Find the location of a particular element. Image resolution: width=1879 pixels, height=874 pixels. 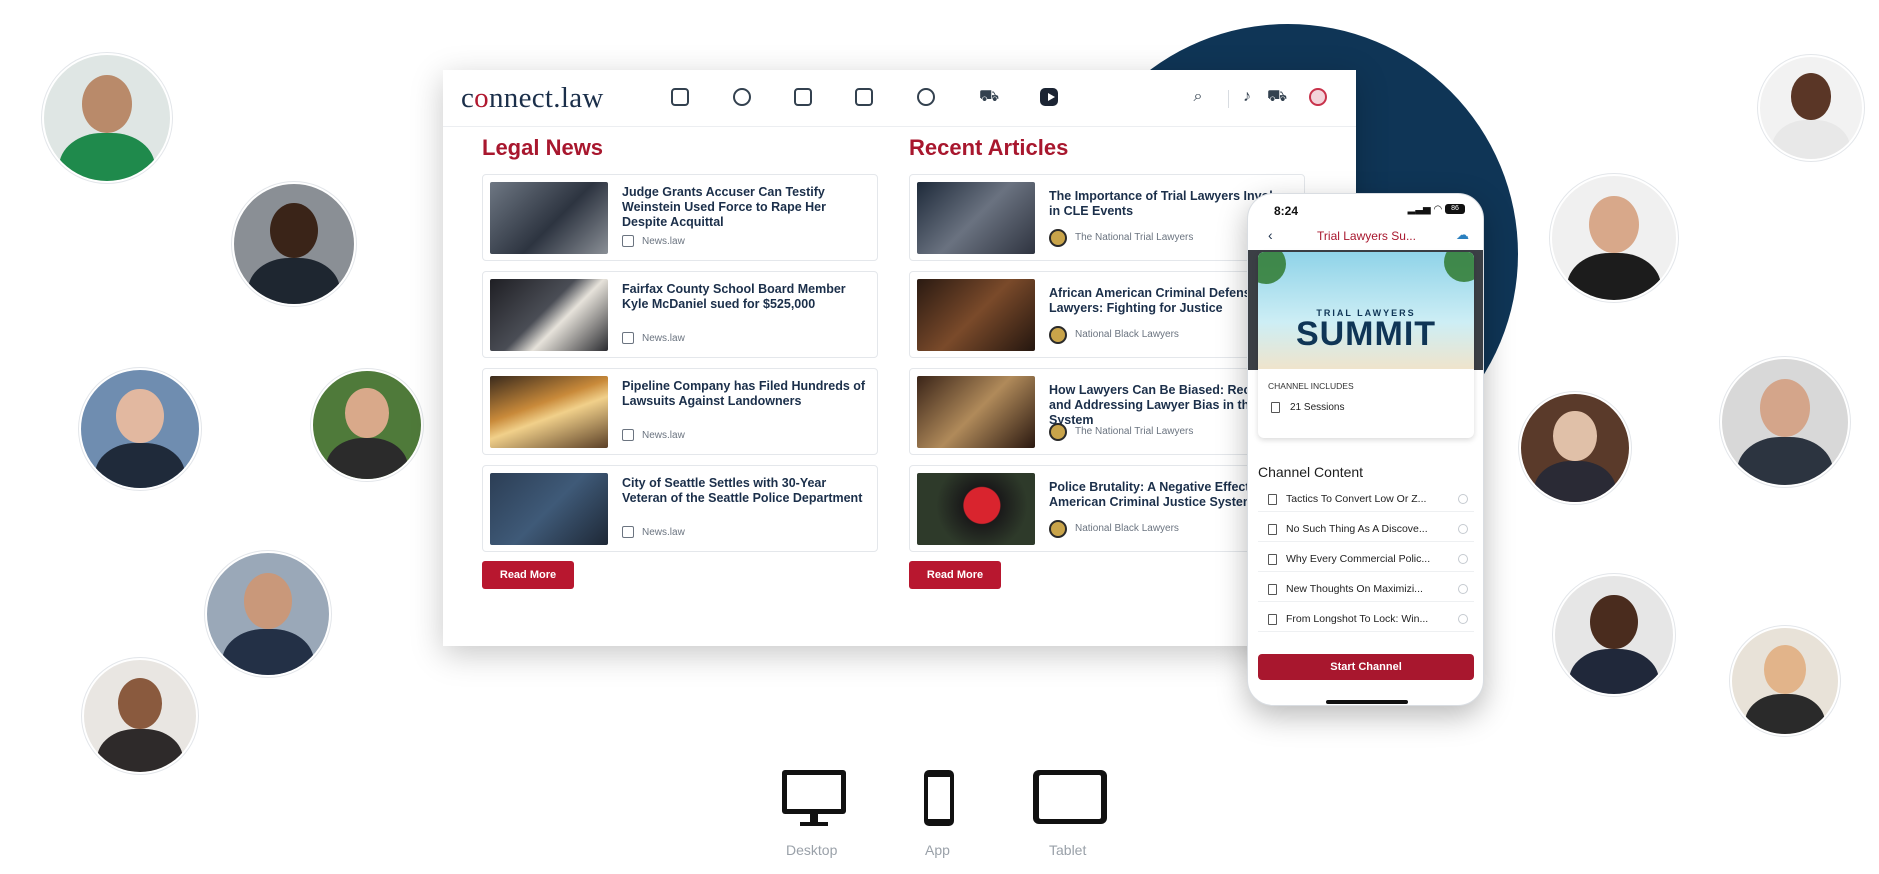

status-time: 8:24 is located at coordinates (1286, 211).